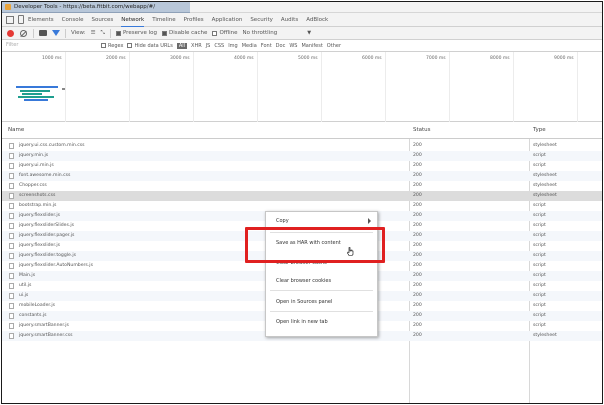 The height and width of the screenshot is (405, 604). What do you see at coordinates (219, 46) in the screenshot?
I see `filter-type-css: CSS` at bounding box center [219, 46].